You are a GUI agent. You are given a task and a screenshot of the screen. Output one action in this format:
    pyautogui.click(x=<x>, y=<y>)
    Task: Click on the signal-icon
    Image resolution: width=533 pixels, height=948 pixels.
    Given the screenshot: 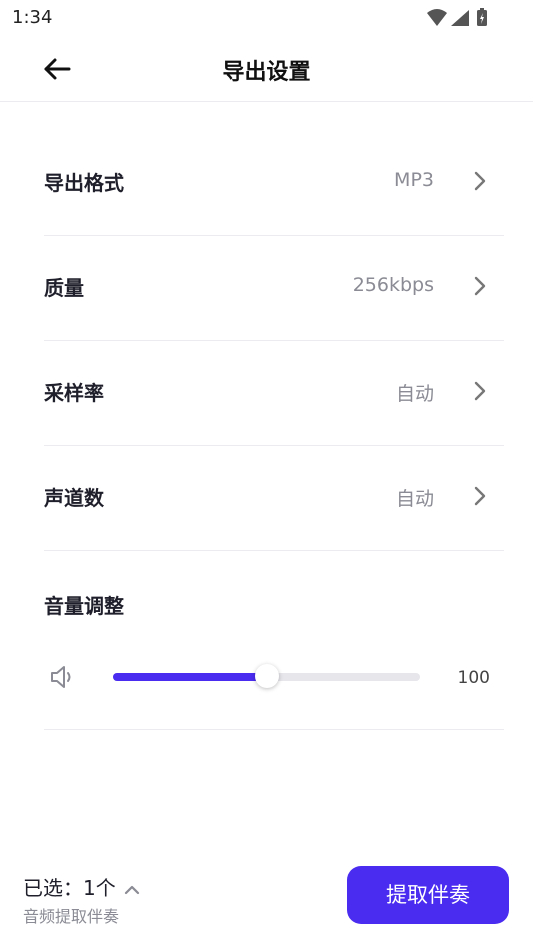 What is the action you would take?
    pyautogui.click(x=460, y=18)
    